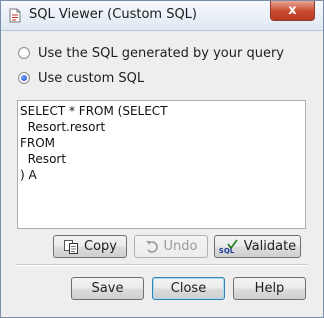 This screenshot has height=318, width=324. Describe the element at coordinates (71, 247) in the screenshot. I see `copy-icon` at that location.